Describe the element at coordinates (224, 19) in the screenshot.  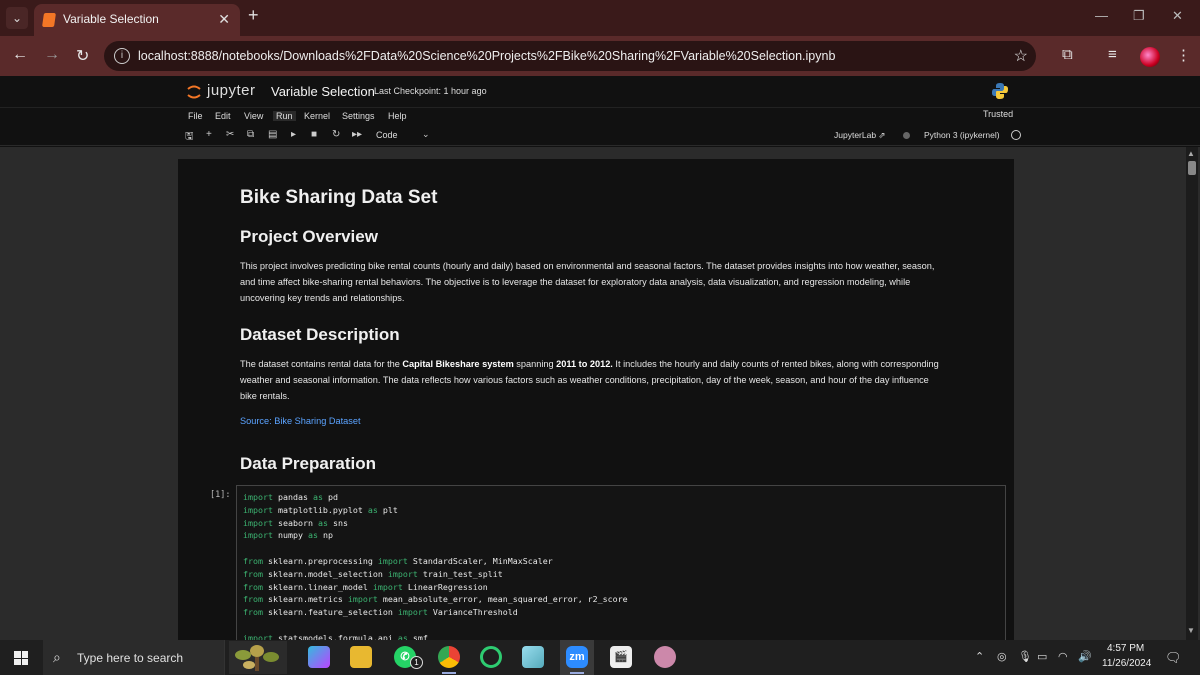
I see `tab-close-icon: ✕` at that location.